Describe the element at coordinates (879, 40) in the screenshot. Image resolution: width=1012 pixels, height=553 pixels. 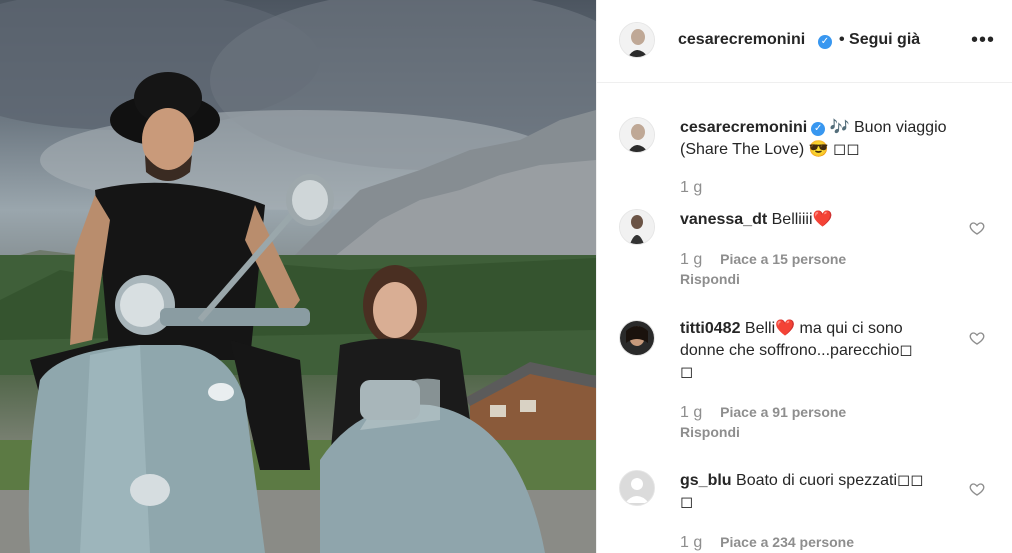
I see `follow-status: • Segui già` at that location.